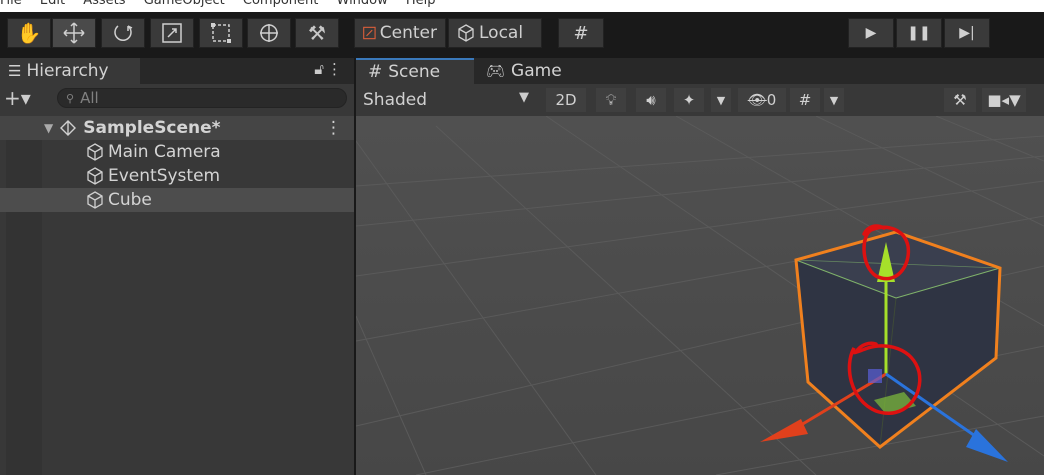 The width and height of the screenshot is (1044, 475). I want to click on shading-mode-dropdown: Shaded ▼, so click(448, 100).